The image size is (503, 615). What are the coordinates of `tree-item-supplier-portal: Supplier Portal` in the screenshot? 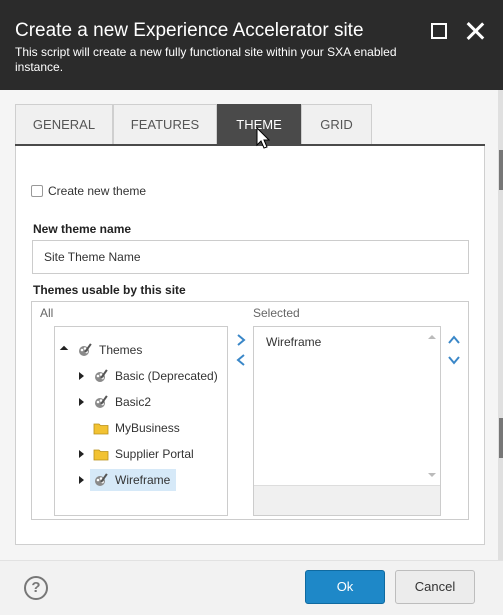 It's located at (143, 454).